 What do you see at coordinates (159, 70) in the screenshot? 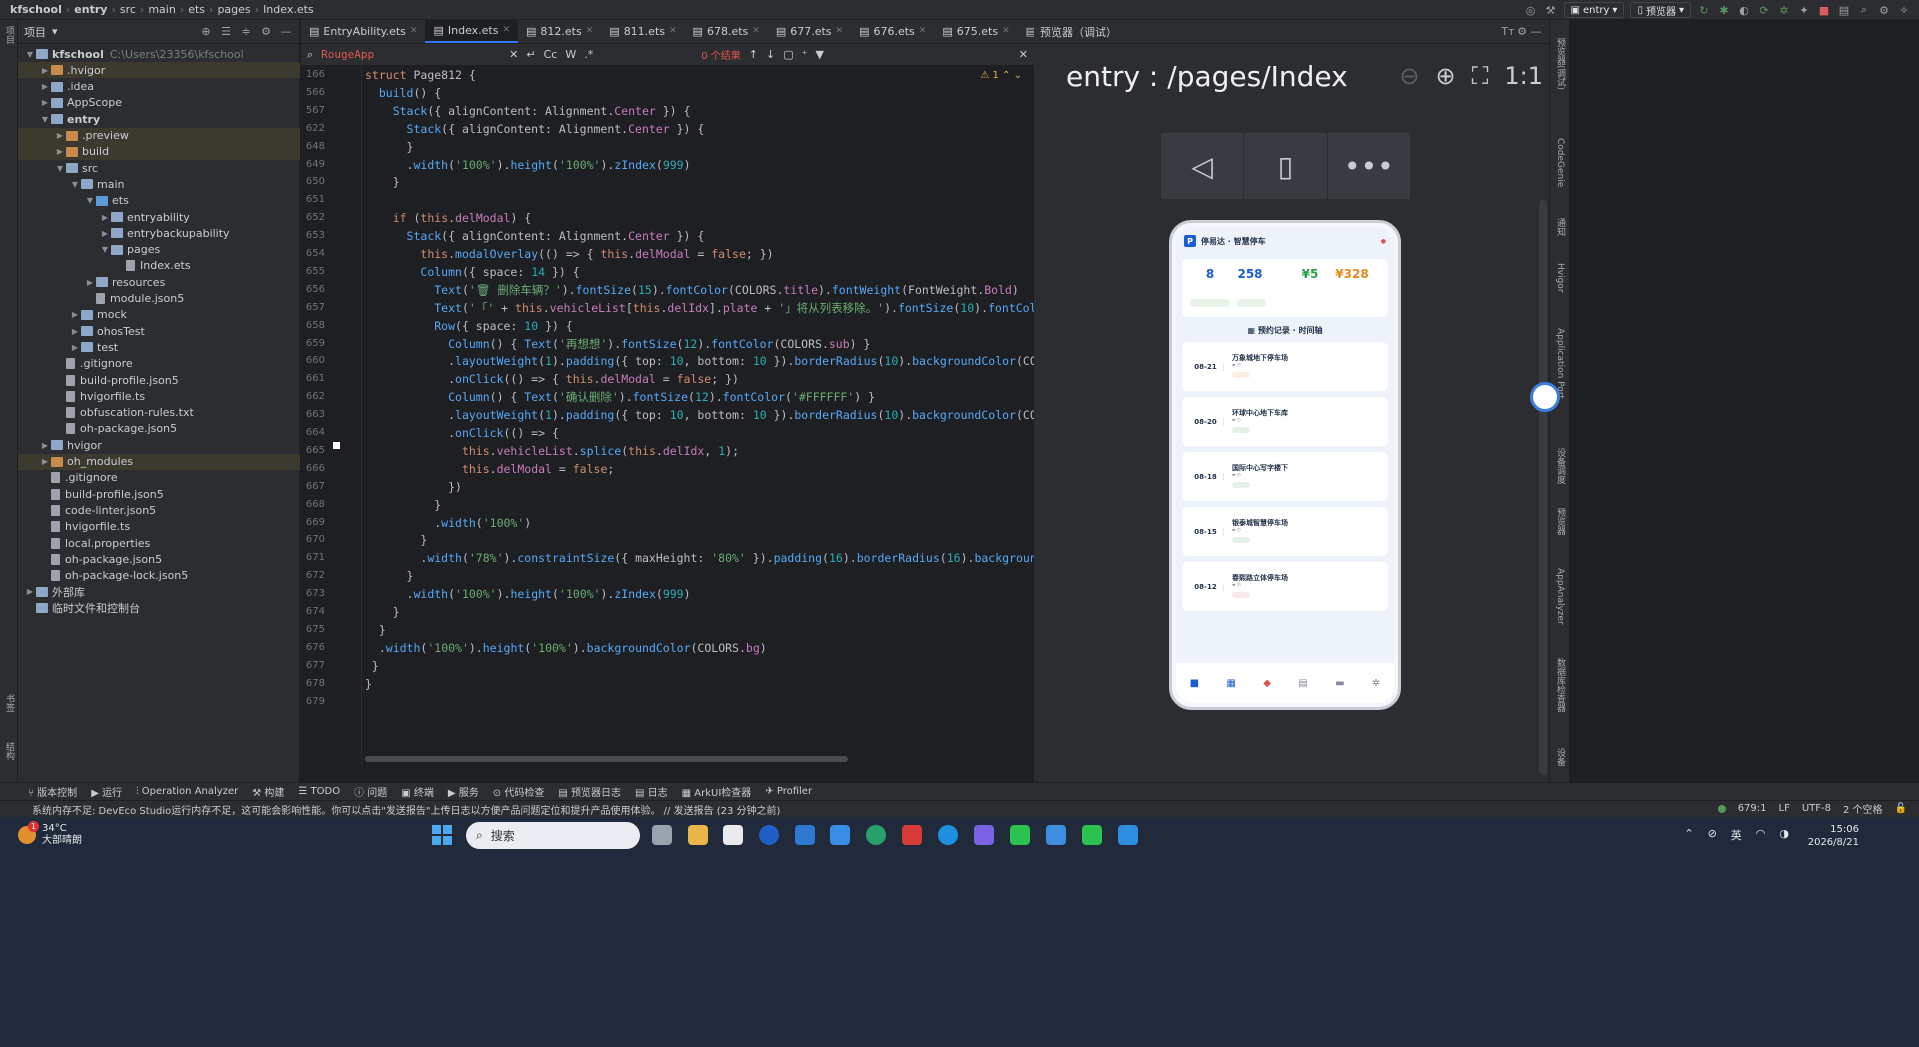
I see `tree-node: ▶ .hvigor` at bounding box center [159, 70].